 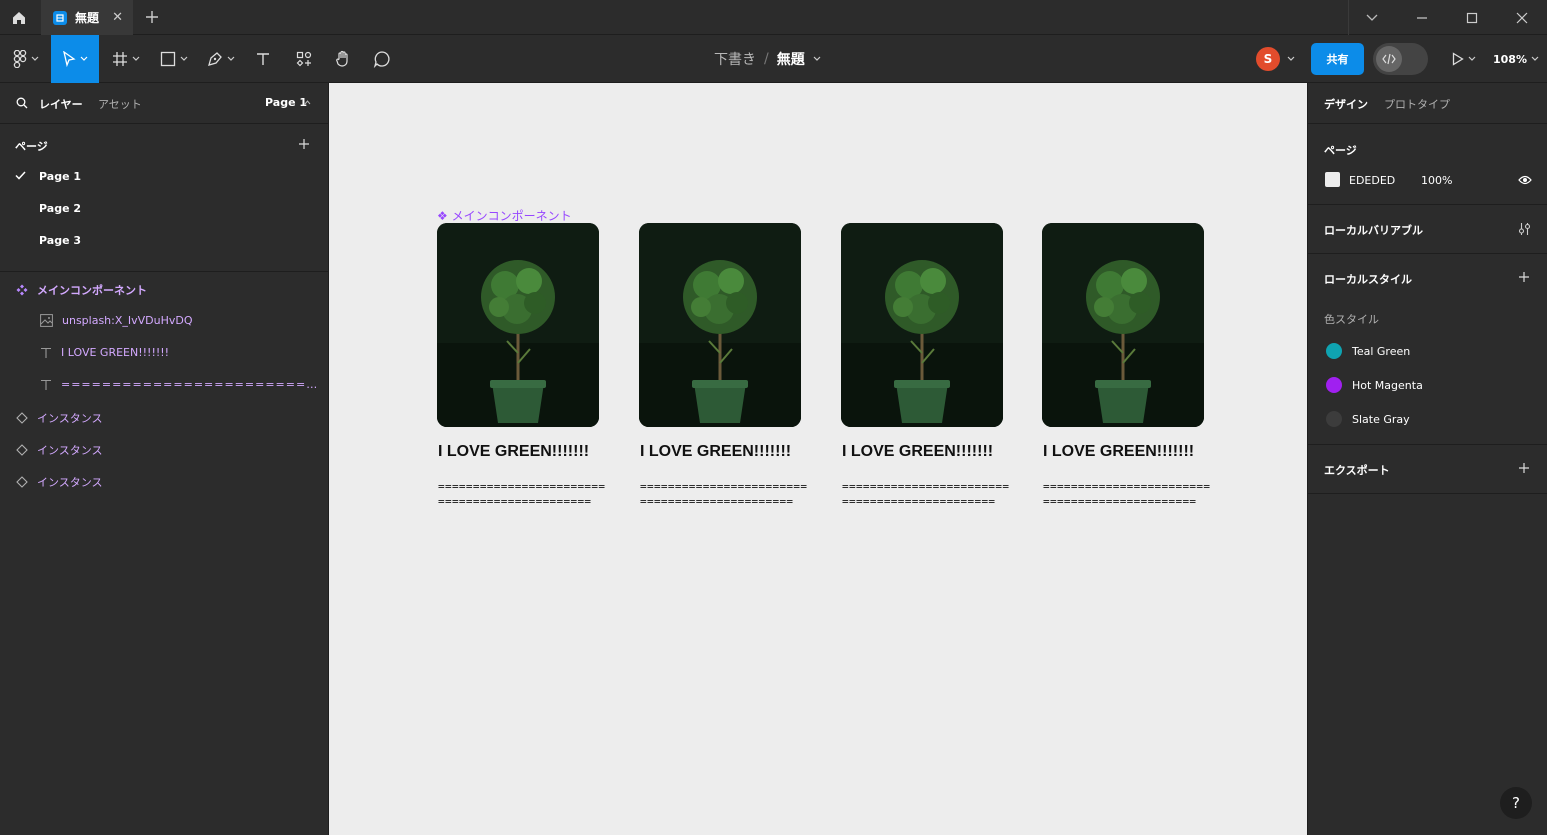 I want to click on frame-tool-button, so click(x=126, y=59).